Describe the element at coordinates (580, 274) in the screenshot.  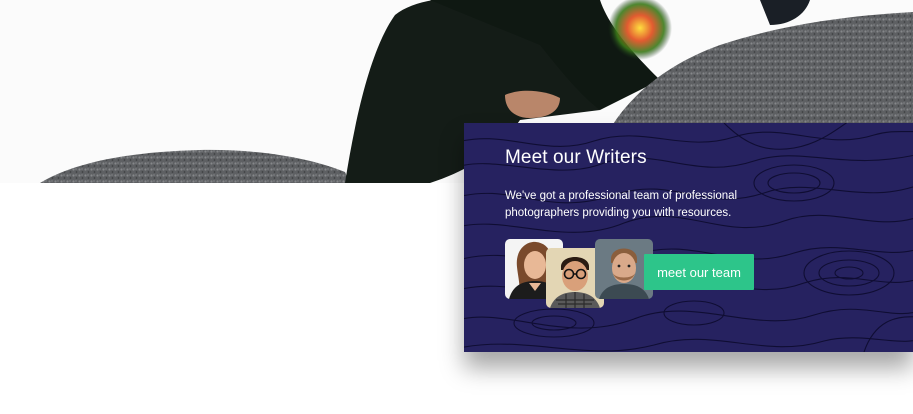
I see `team-avatars` at that location.